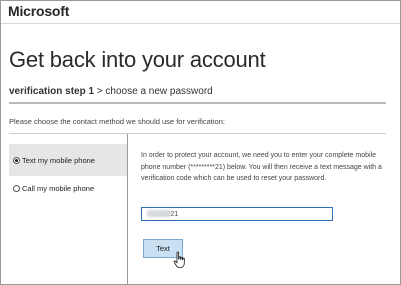 The height and width of the screenshot is (285, 401). What do you see at coordinates (200, 23) in the screenshot?
I see `header-divider` at bounding box center [200, 23].